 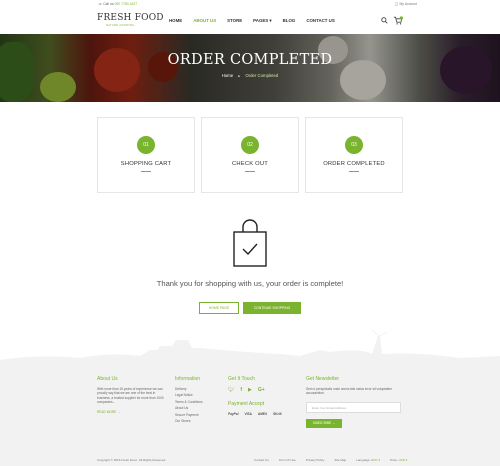 I want to click on nav-contact-us: CONTACT US, so click(x=320, y=21).